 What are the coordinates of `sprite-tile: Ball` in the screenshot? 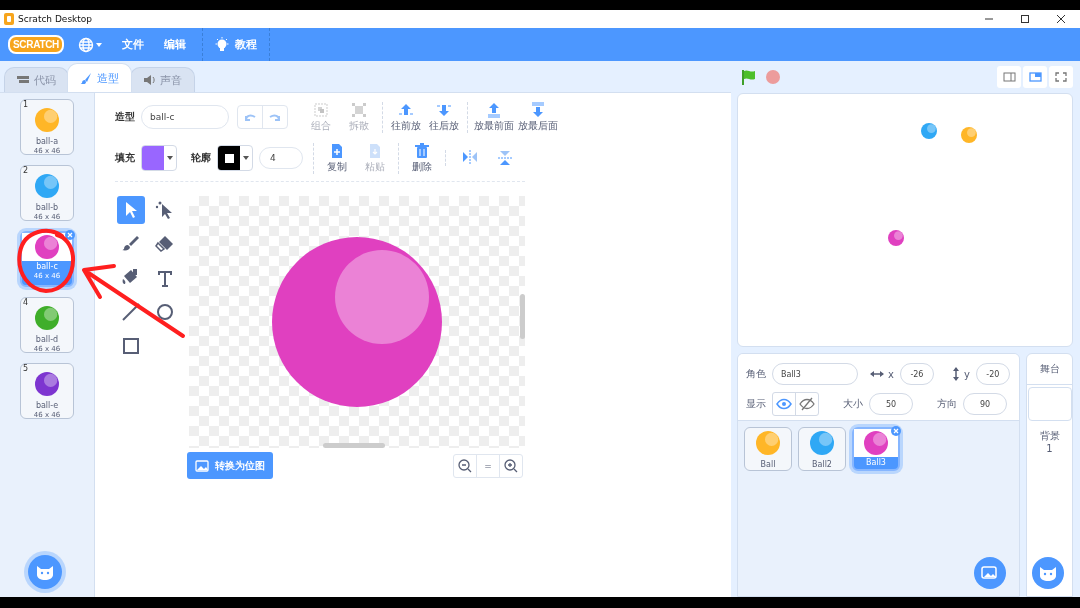 It's located at (768, 449).